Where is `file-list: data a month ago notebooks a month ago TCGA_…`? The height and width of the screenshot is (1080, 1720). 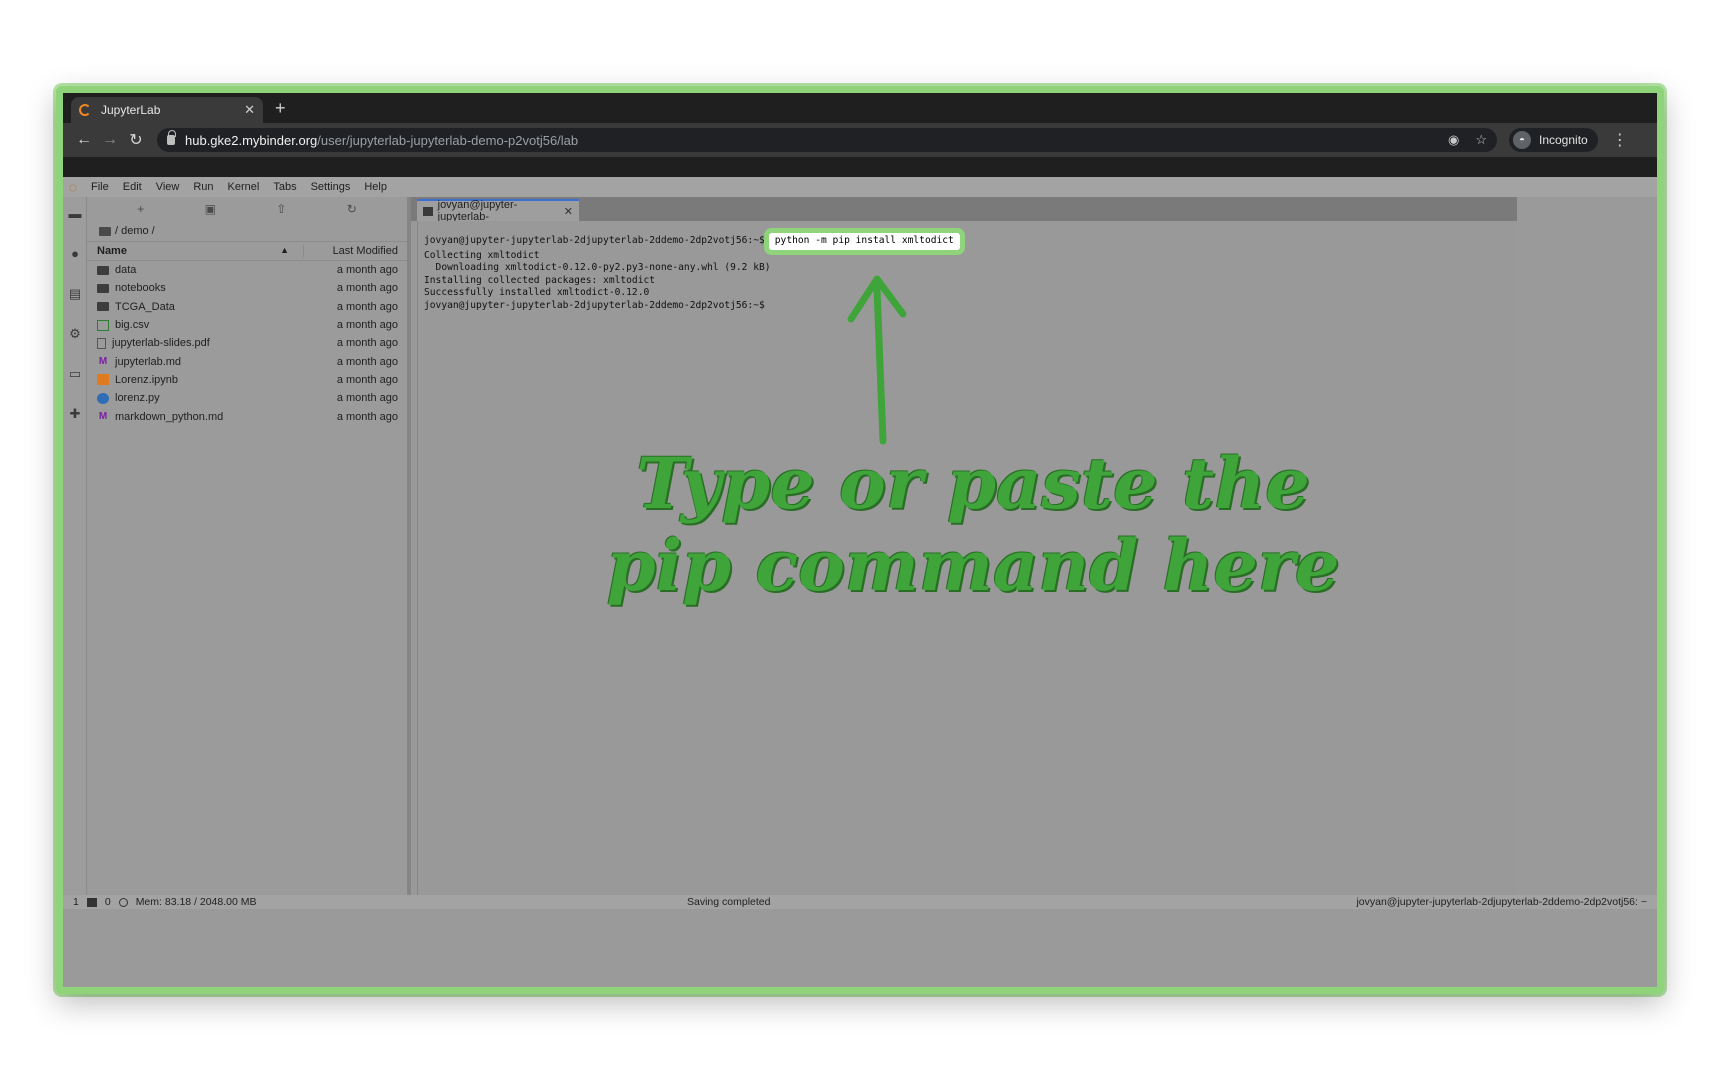
file-list: data a month ago notebooks a month ago TCGA_… is located at coordinates (247, 343).